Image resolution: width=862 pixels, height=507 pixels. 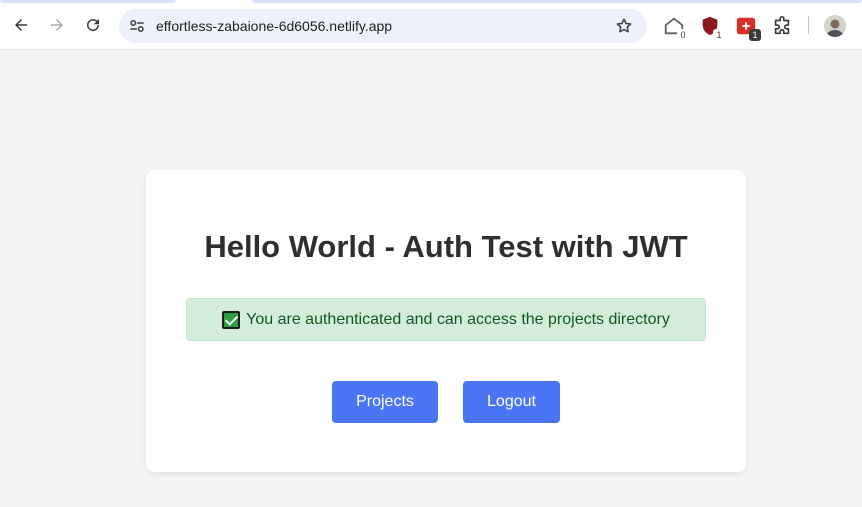 What do you see at coordinates (231, 319) in the screenshot?
I see `check-mark-icon` at bounding box center [231, 319].